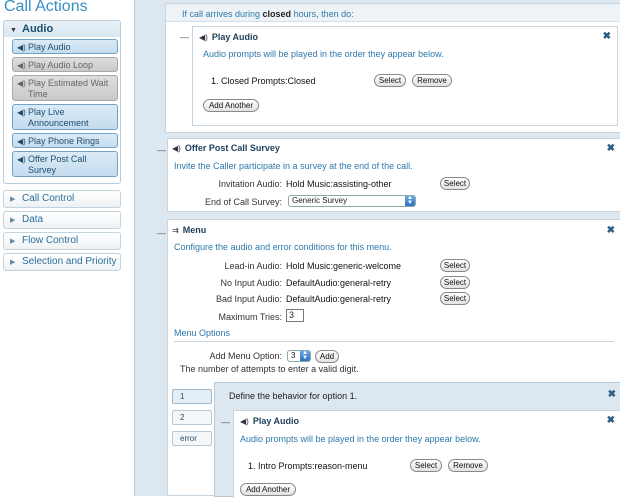 The width and height of the screenshot is (620, 498). Describe the element at coordinates (57, 164) in the screenshot. I see `action-label: Offer Post Call Survey` at that location.